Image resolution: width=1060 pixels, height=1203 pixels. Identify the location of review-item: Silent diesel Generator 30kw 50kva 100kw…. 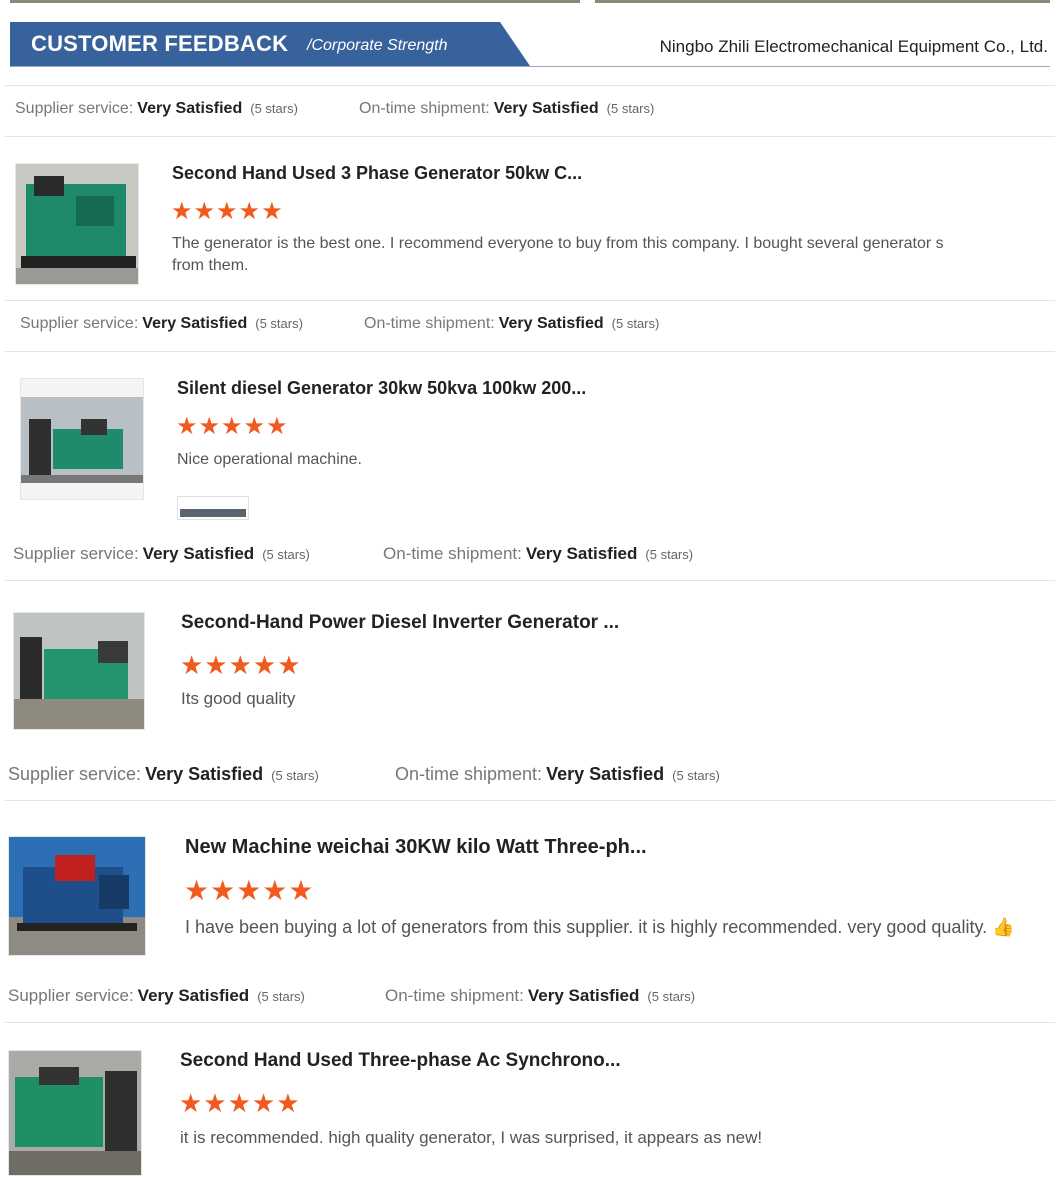
(520, 453).